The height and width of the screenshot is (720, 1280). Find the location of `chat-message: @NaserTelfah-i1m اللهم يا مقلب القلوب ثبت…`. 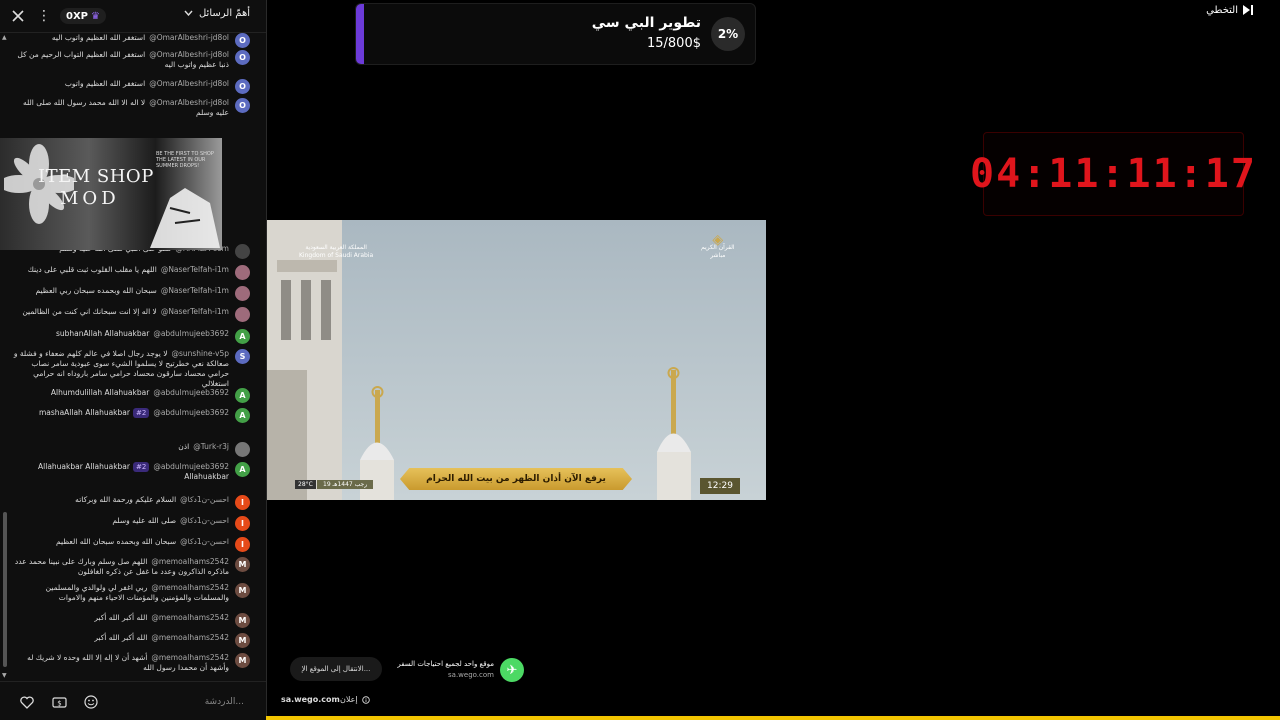

chat-message: @NaserTelfah-i1m اللهم يا مقلب القلوب ثبت… is located at coordinates (131, 272).